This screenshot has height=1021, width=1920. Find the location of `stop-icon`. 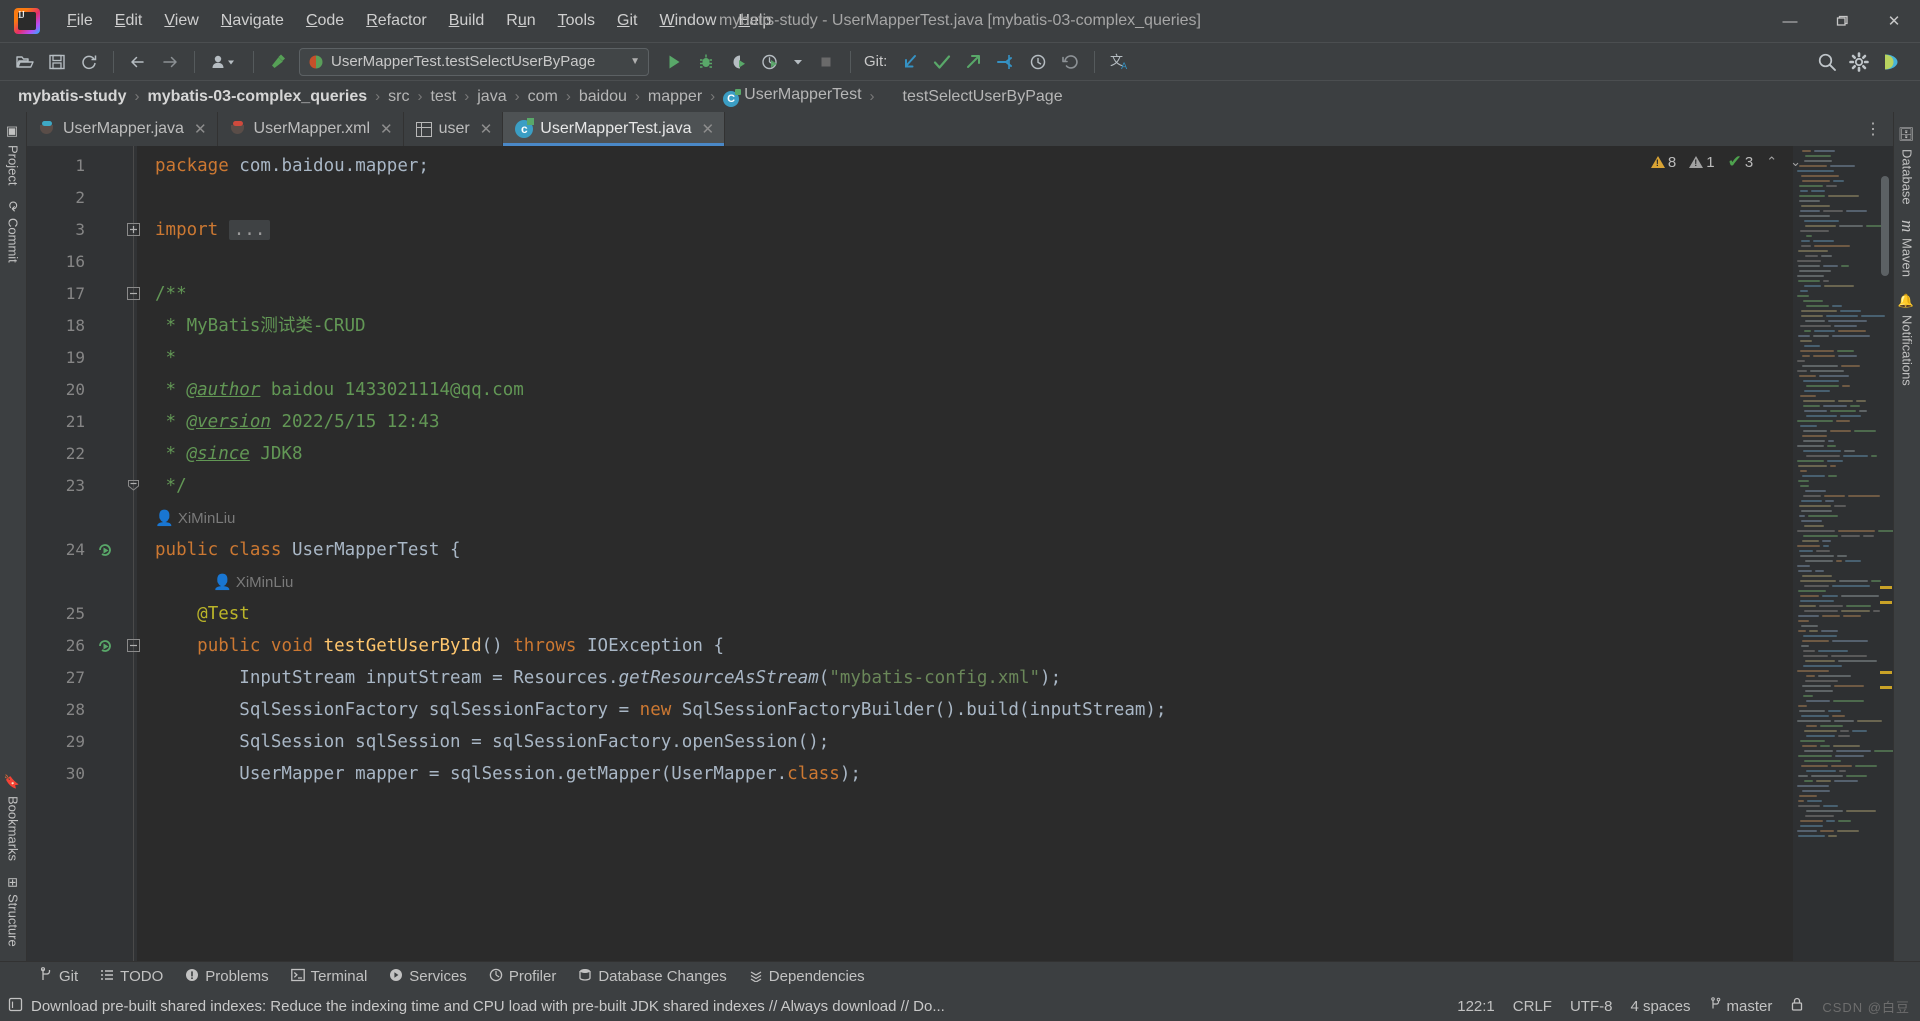

stop-icon is located at coordinates (826, 62).